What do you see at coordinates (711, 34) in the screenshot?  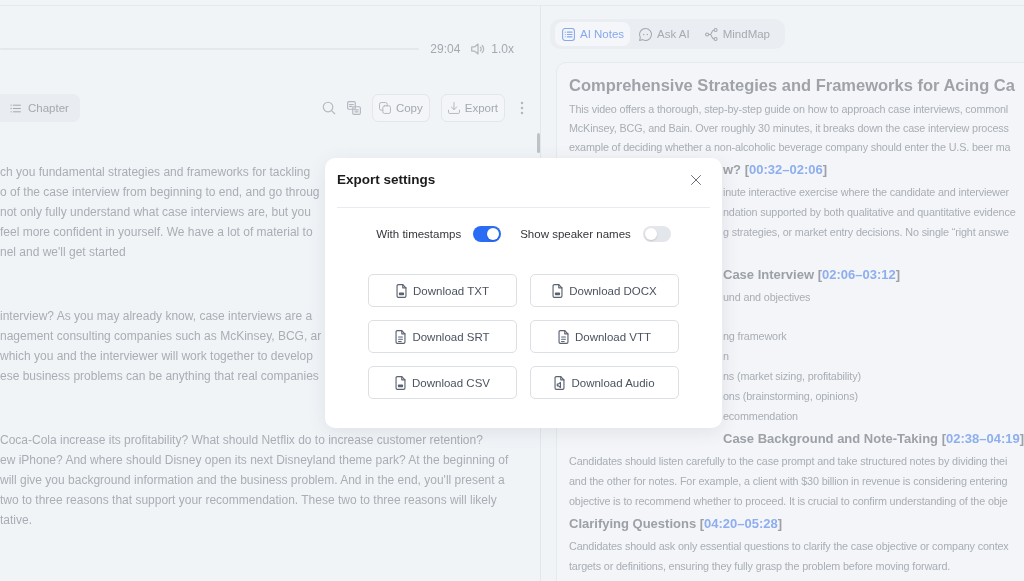 I see `nodes-icon` at bounding box center [711, 34].